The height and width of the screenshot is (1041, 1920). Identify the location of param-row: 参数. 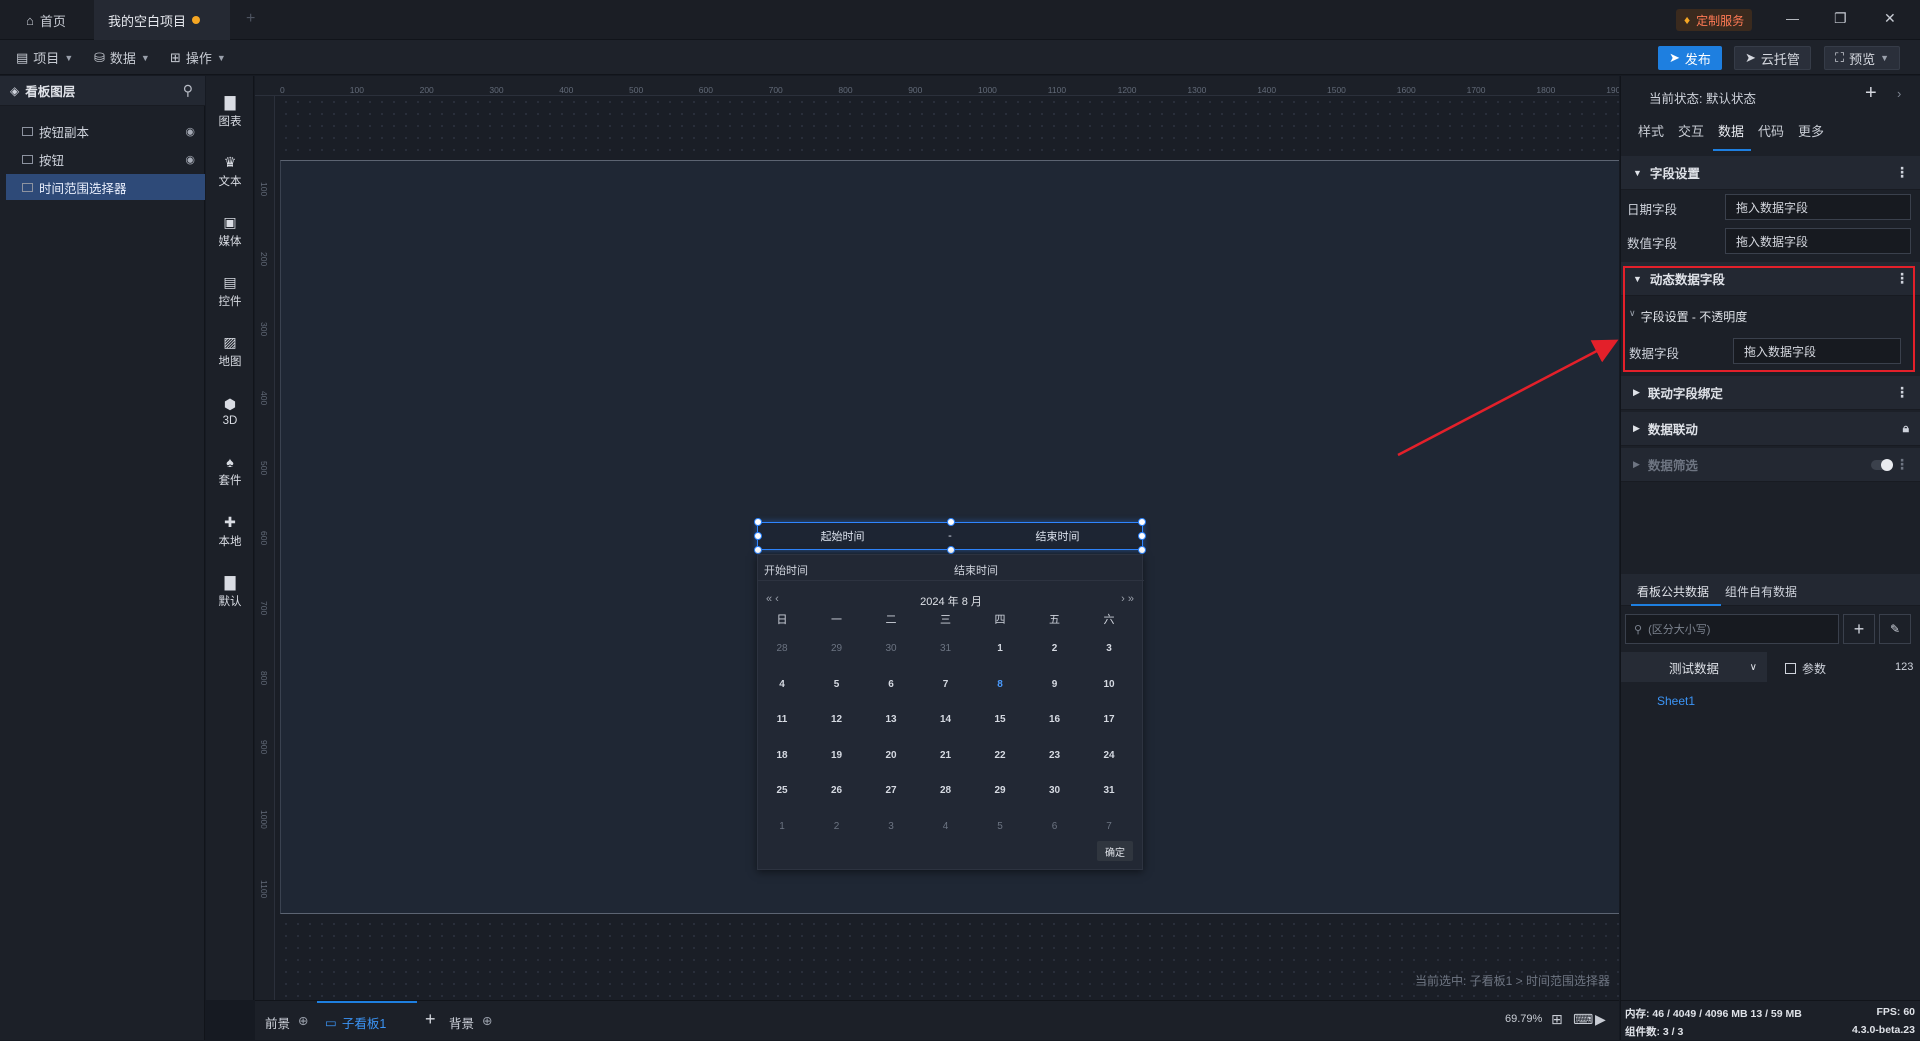
(1805, 668).